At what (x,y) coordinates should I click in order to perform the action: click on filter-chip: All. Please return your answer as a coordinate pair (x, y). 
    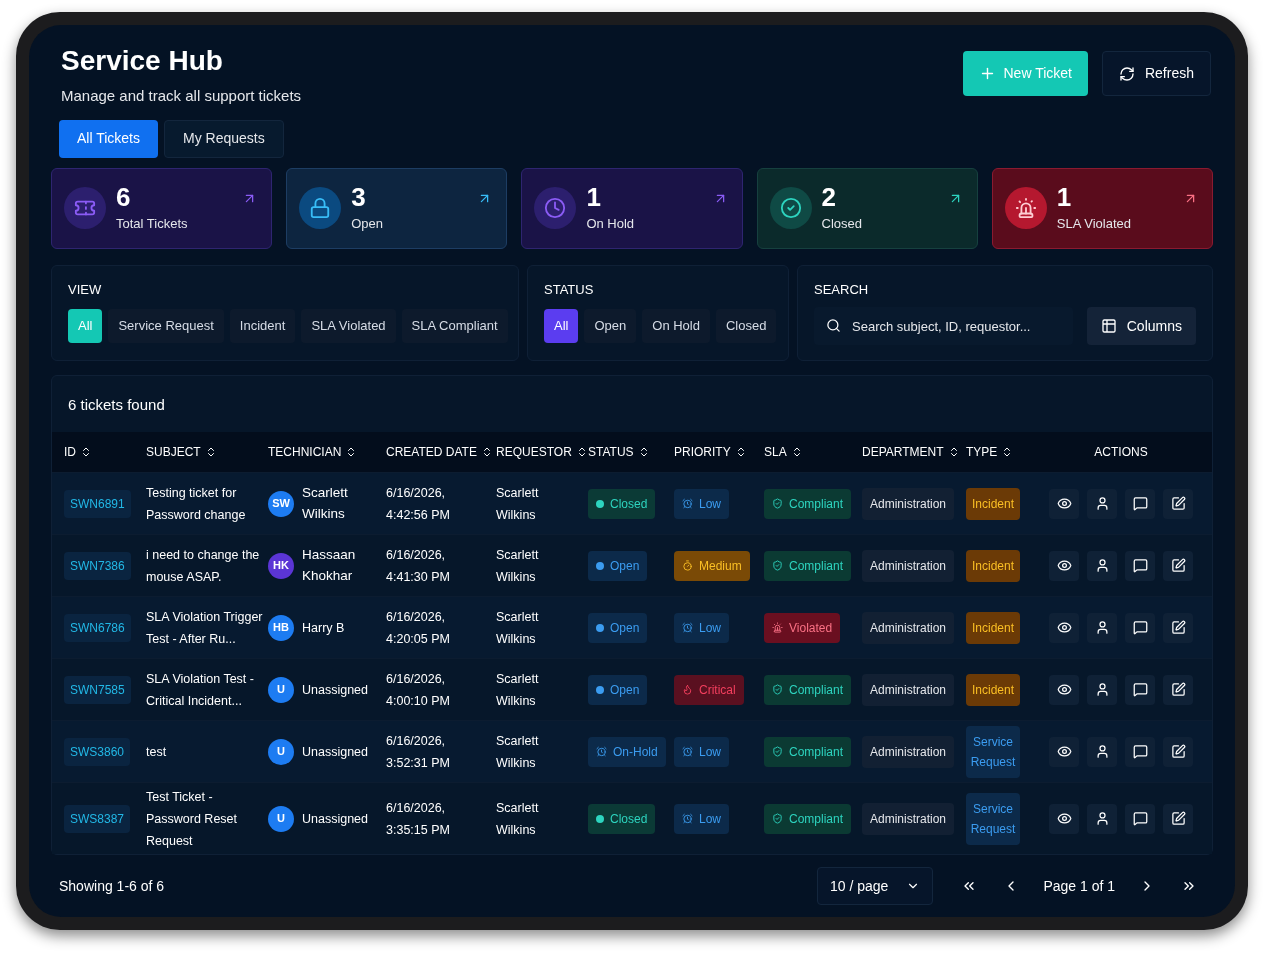
    Looking at the image, I should click on (561, 326).